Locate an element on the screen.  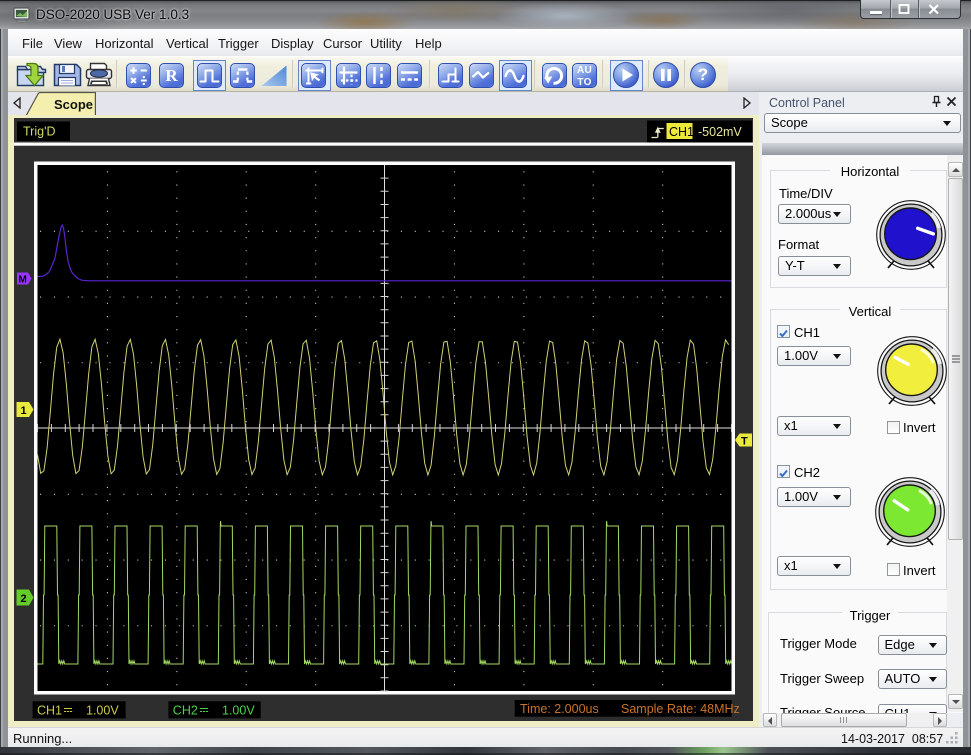
svg-text: Sample Rate: 48MHz is located at coordinates (680, 709).